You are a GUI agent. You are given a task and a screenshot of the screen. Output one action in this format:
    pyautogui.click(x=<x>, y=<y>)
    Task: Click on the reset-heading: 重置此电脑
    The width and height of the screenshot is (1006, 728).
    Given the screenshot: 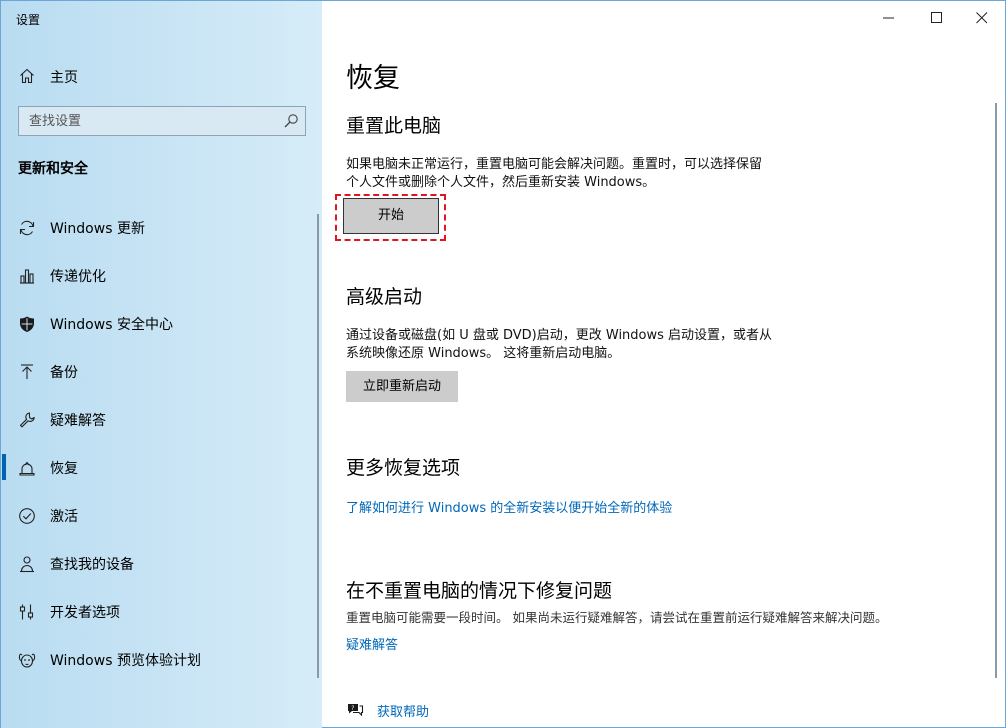 What is the action you would take?
    pyautogui.click(x=394, y=126)
    